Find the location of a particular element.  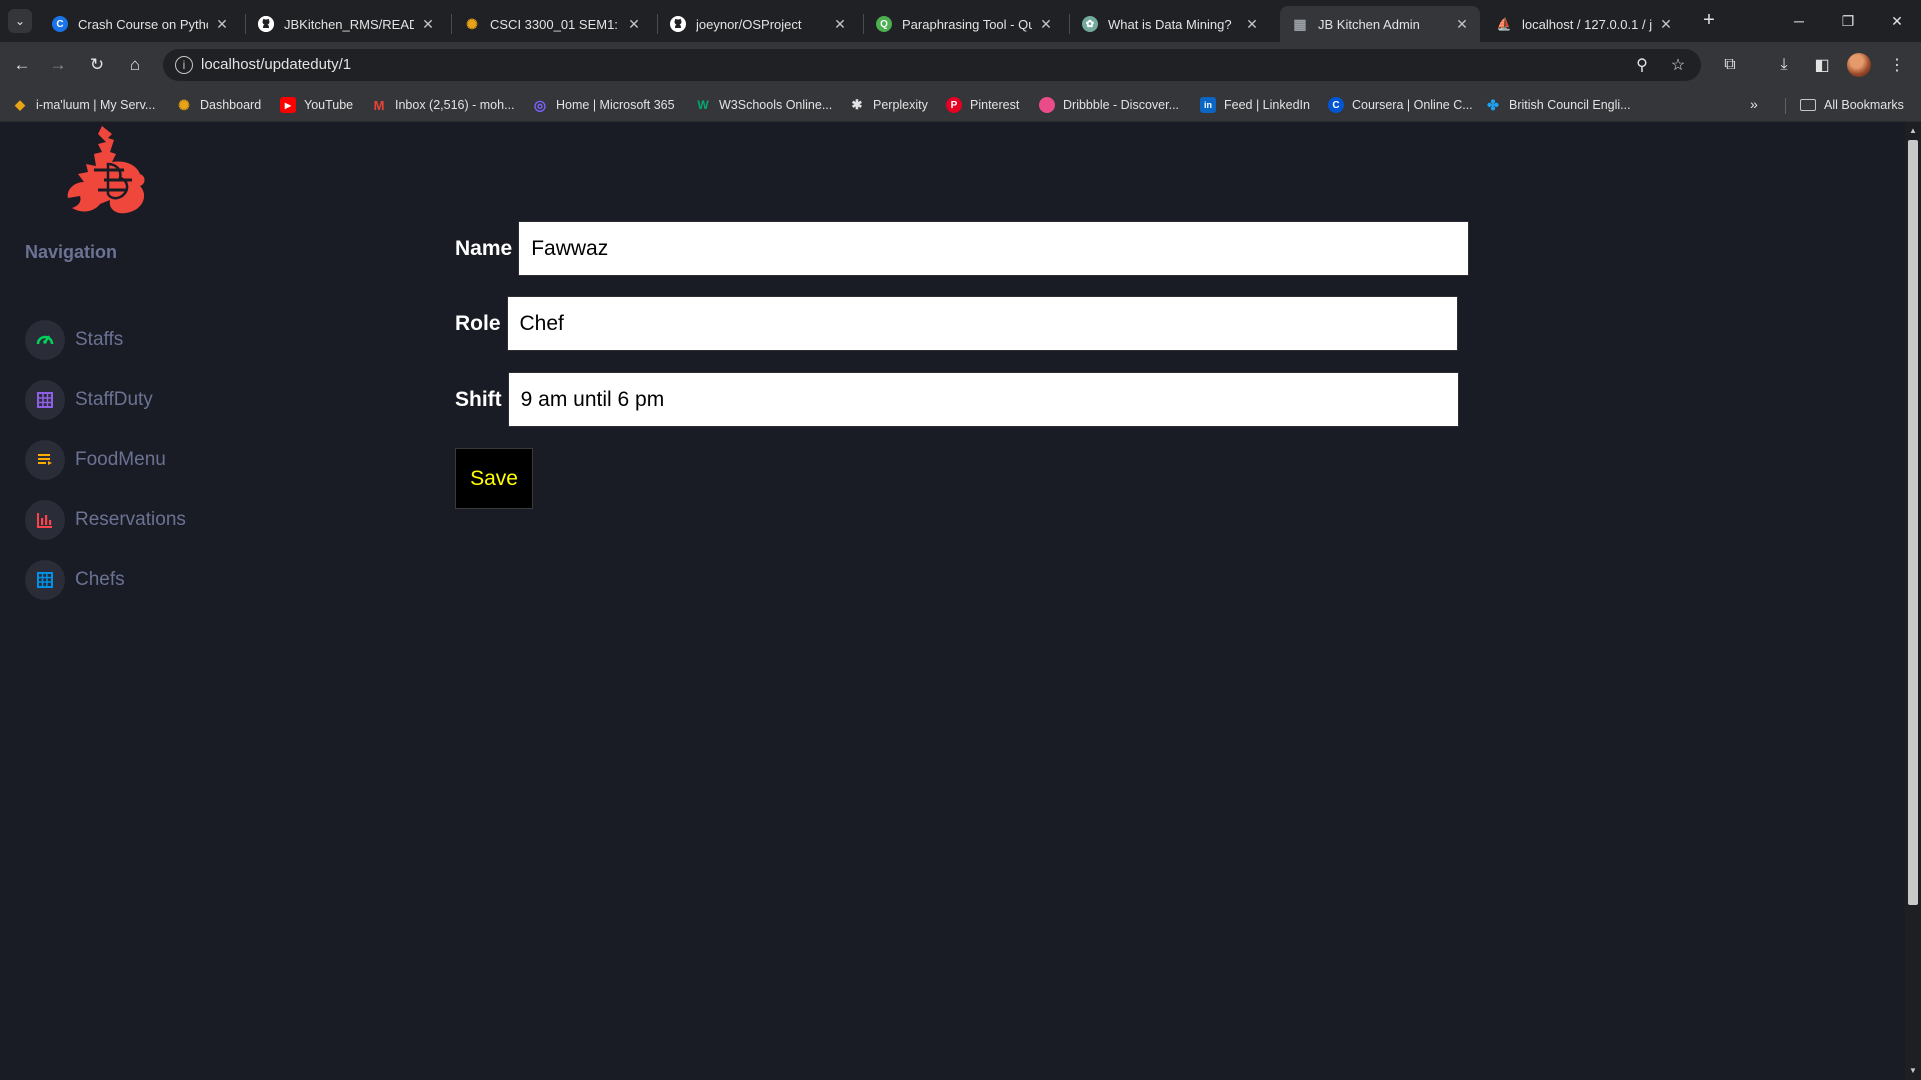

bookmark-pinterest: P Pinterest is located at coordinates (982, 105).